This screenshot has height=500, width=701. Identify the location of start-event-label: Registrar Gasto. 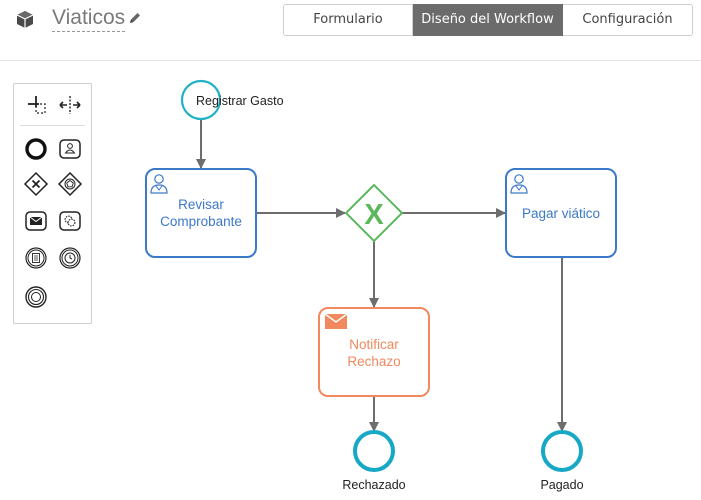
(240, 101).